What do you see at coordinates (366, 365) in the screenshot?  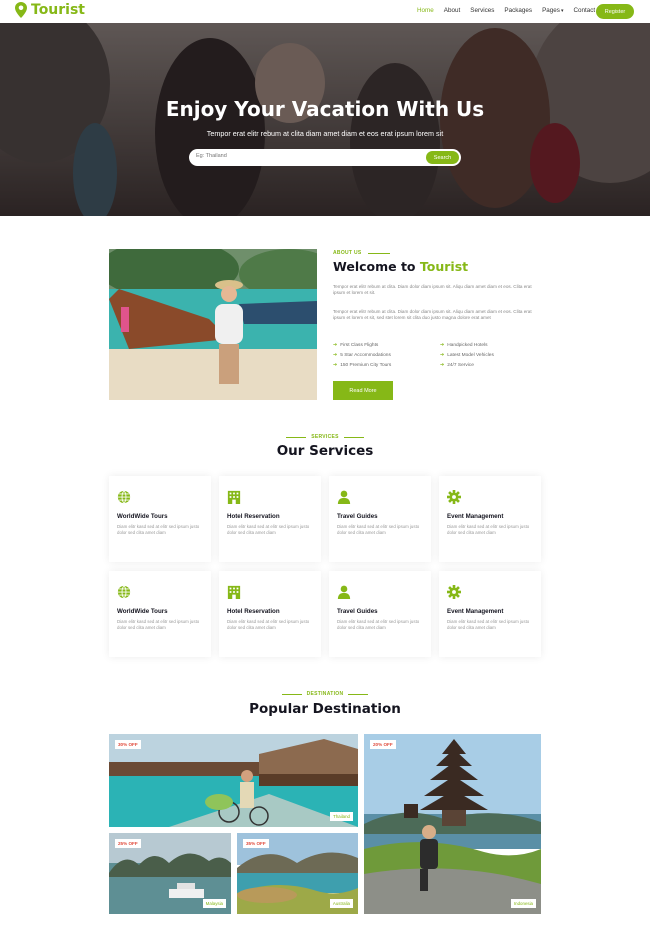 I see `feature-text: 150 Premium City Tours` at bounding box center [366, 365].